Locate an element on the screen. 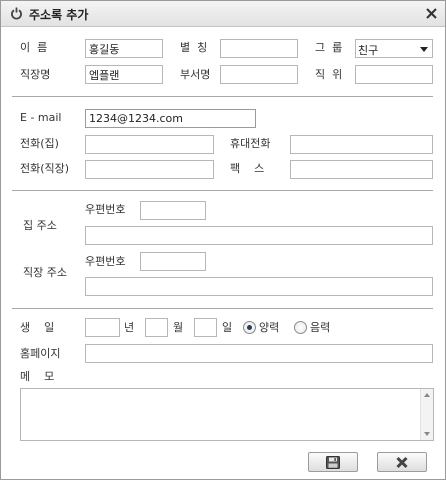 This screenshot has width=446, height=480. mobile-label: 휴대전화 is located at coordinates (250, 143).